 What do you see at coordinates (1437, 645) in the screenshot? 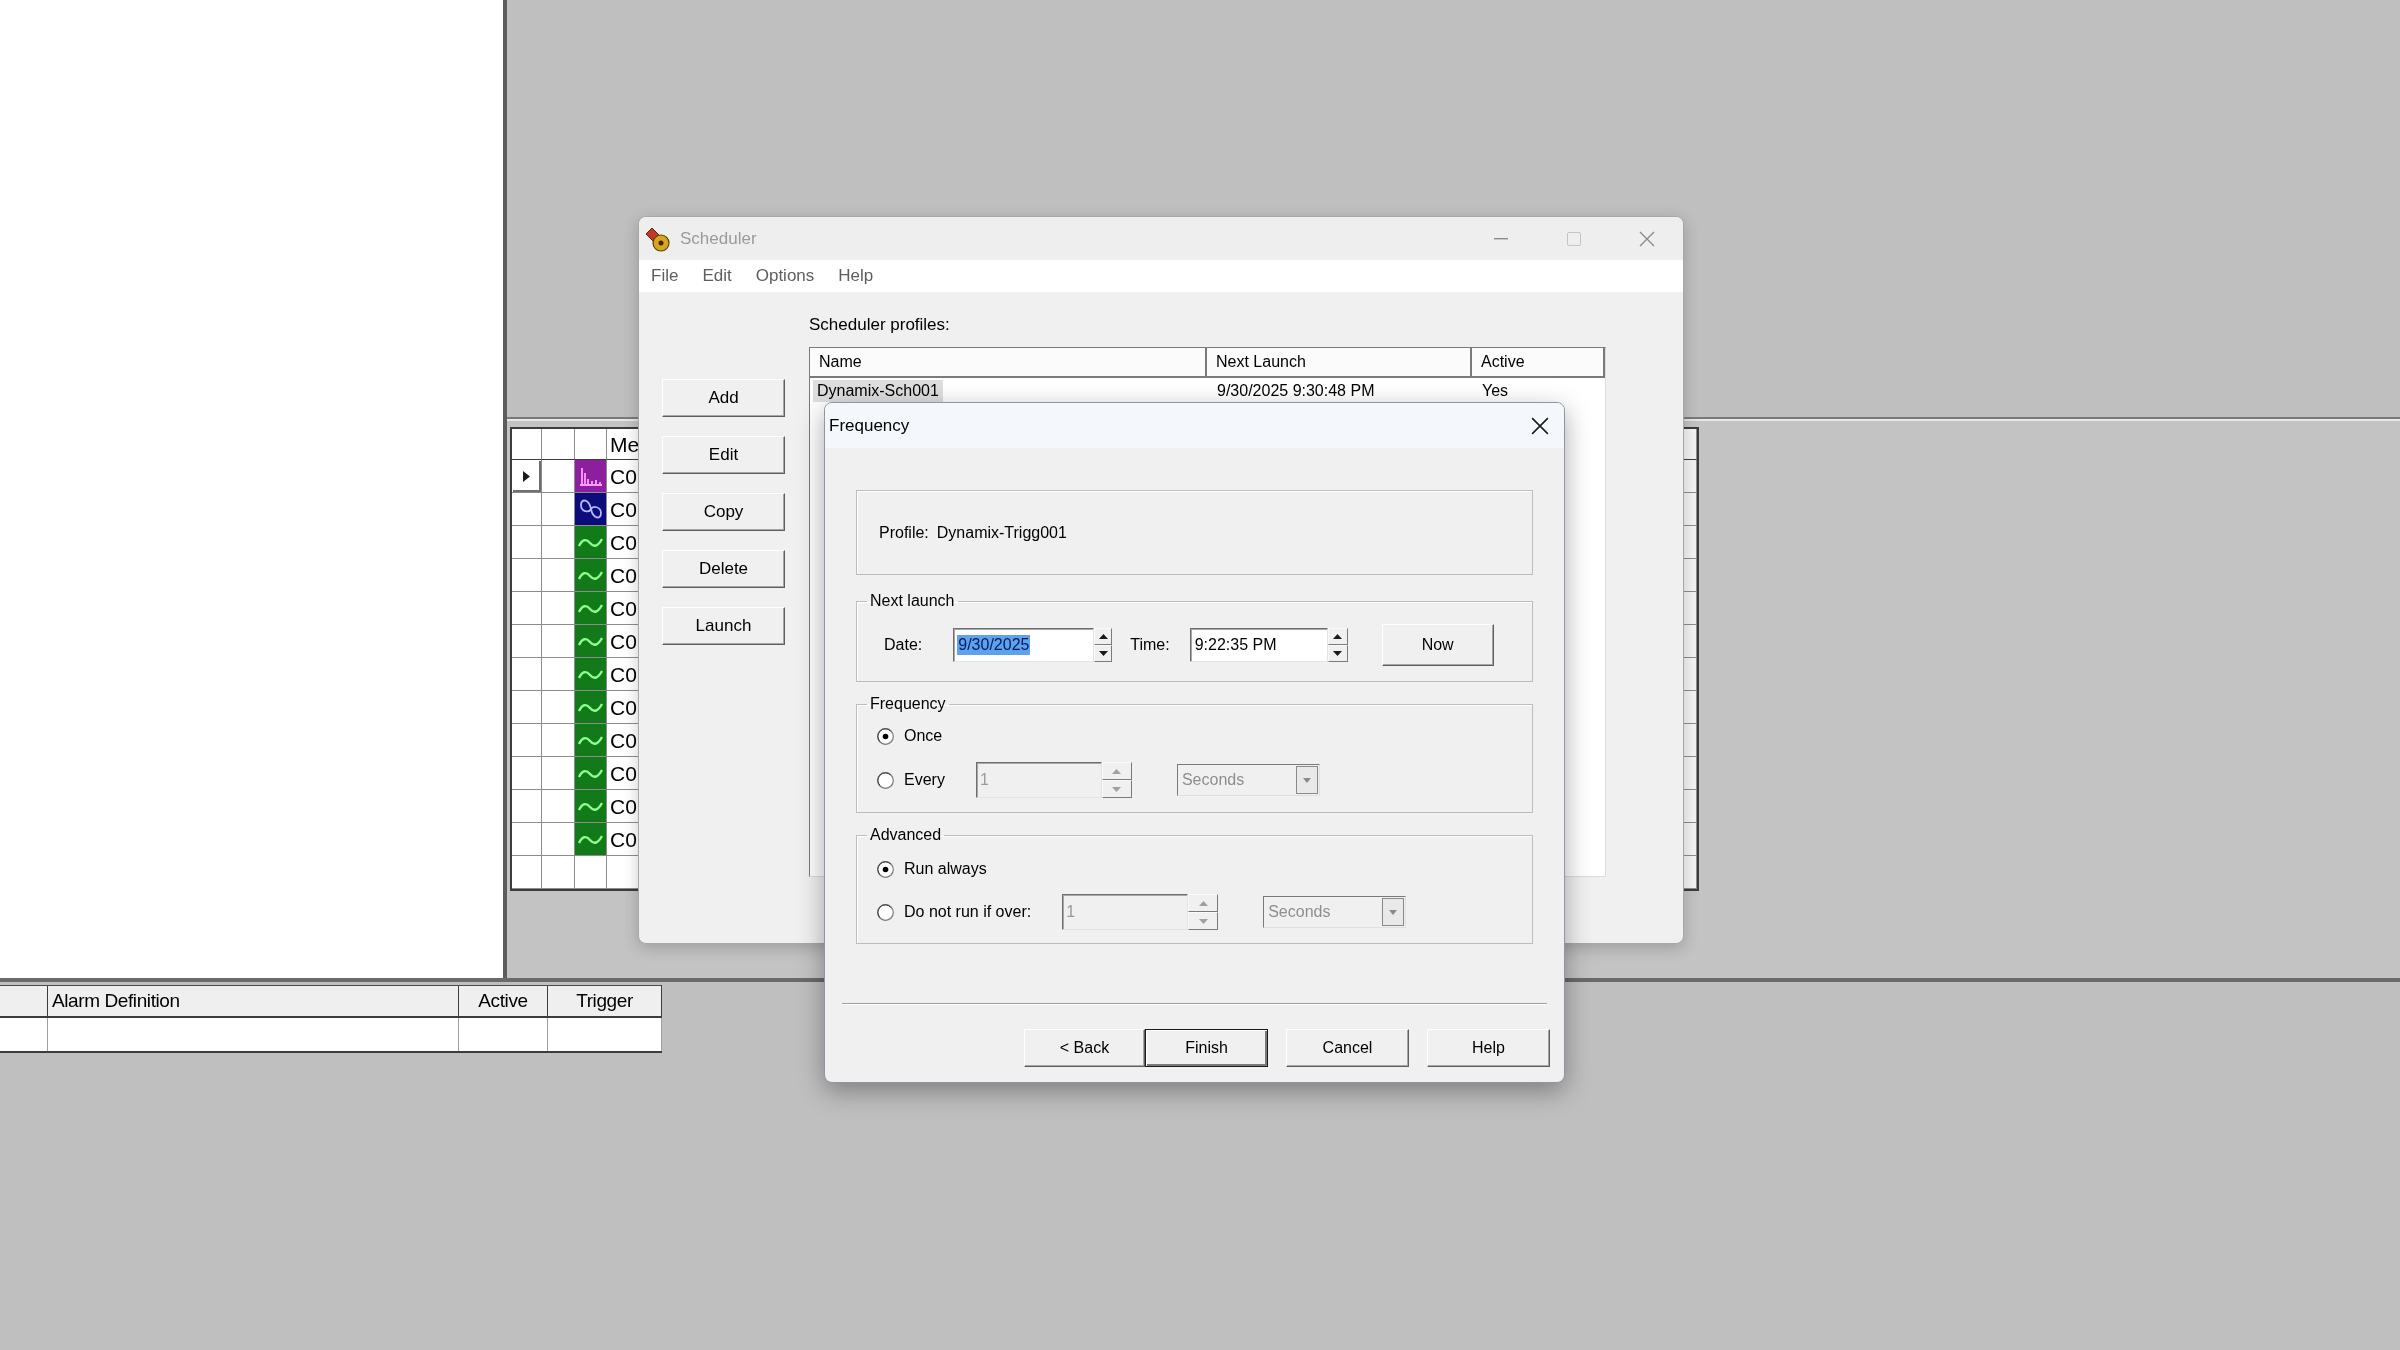
I see `now-button: Now` at bounding box center [1437, 645].